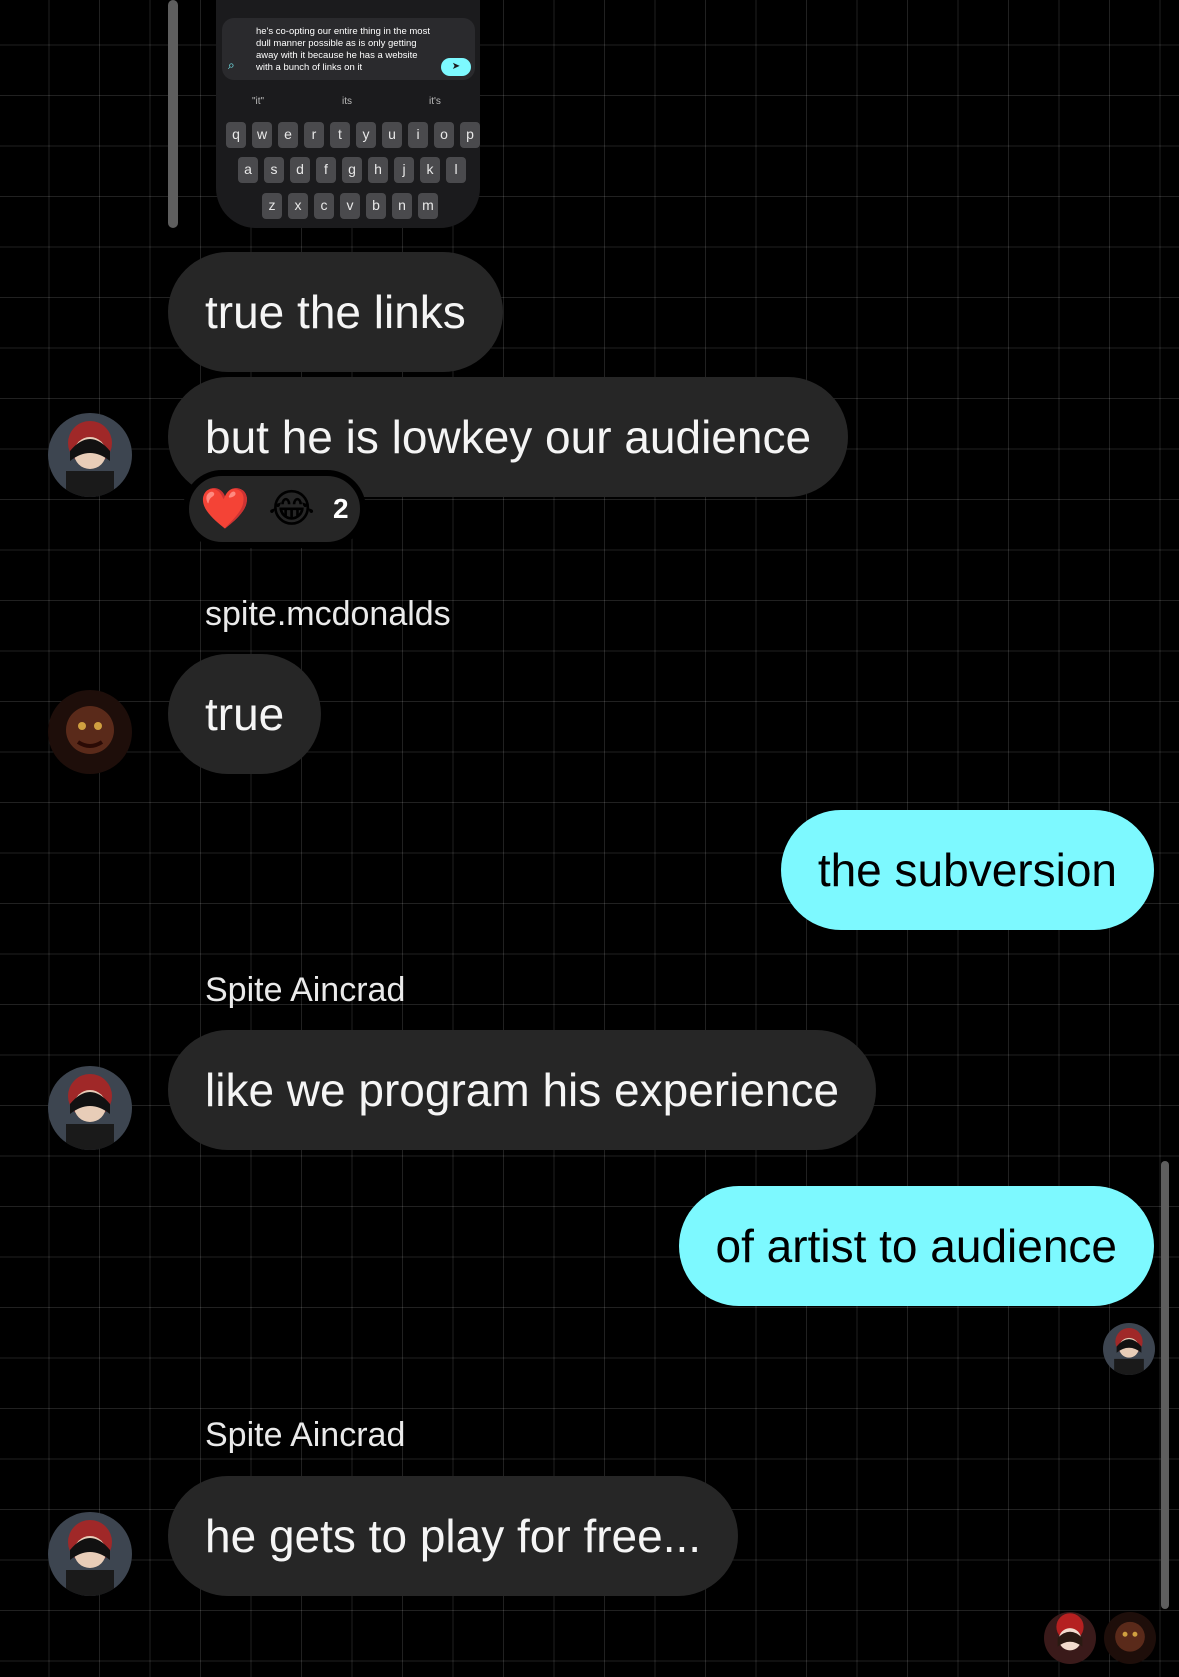  I want to click on send-icon: ➤, so click(456, 67).